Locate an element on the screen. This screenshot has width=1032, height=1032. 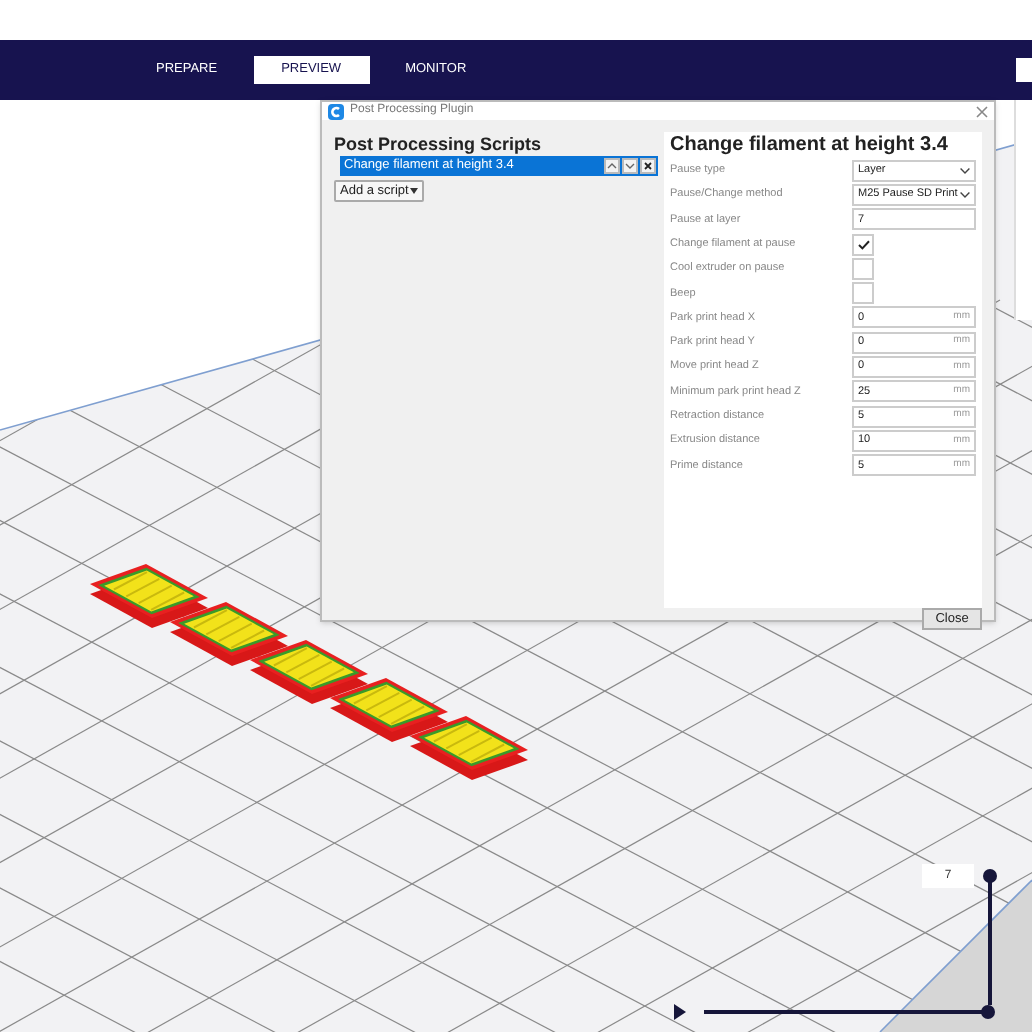
play-icon is located at coordinates (680, 1012).